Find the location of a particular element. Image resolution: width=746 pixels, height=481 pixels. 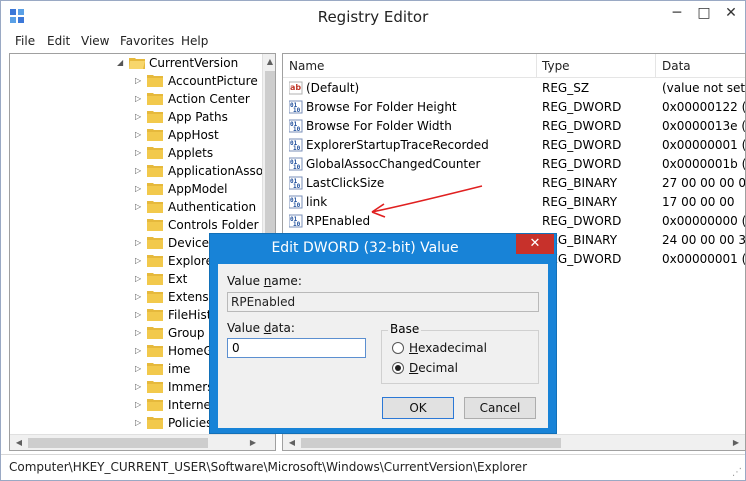

value-data-label: Value data: is located at coordinates (261, 328).